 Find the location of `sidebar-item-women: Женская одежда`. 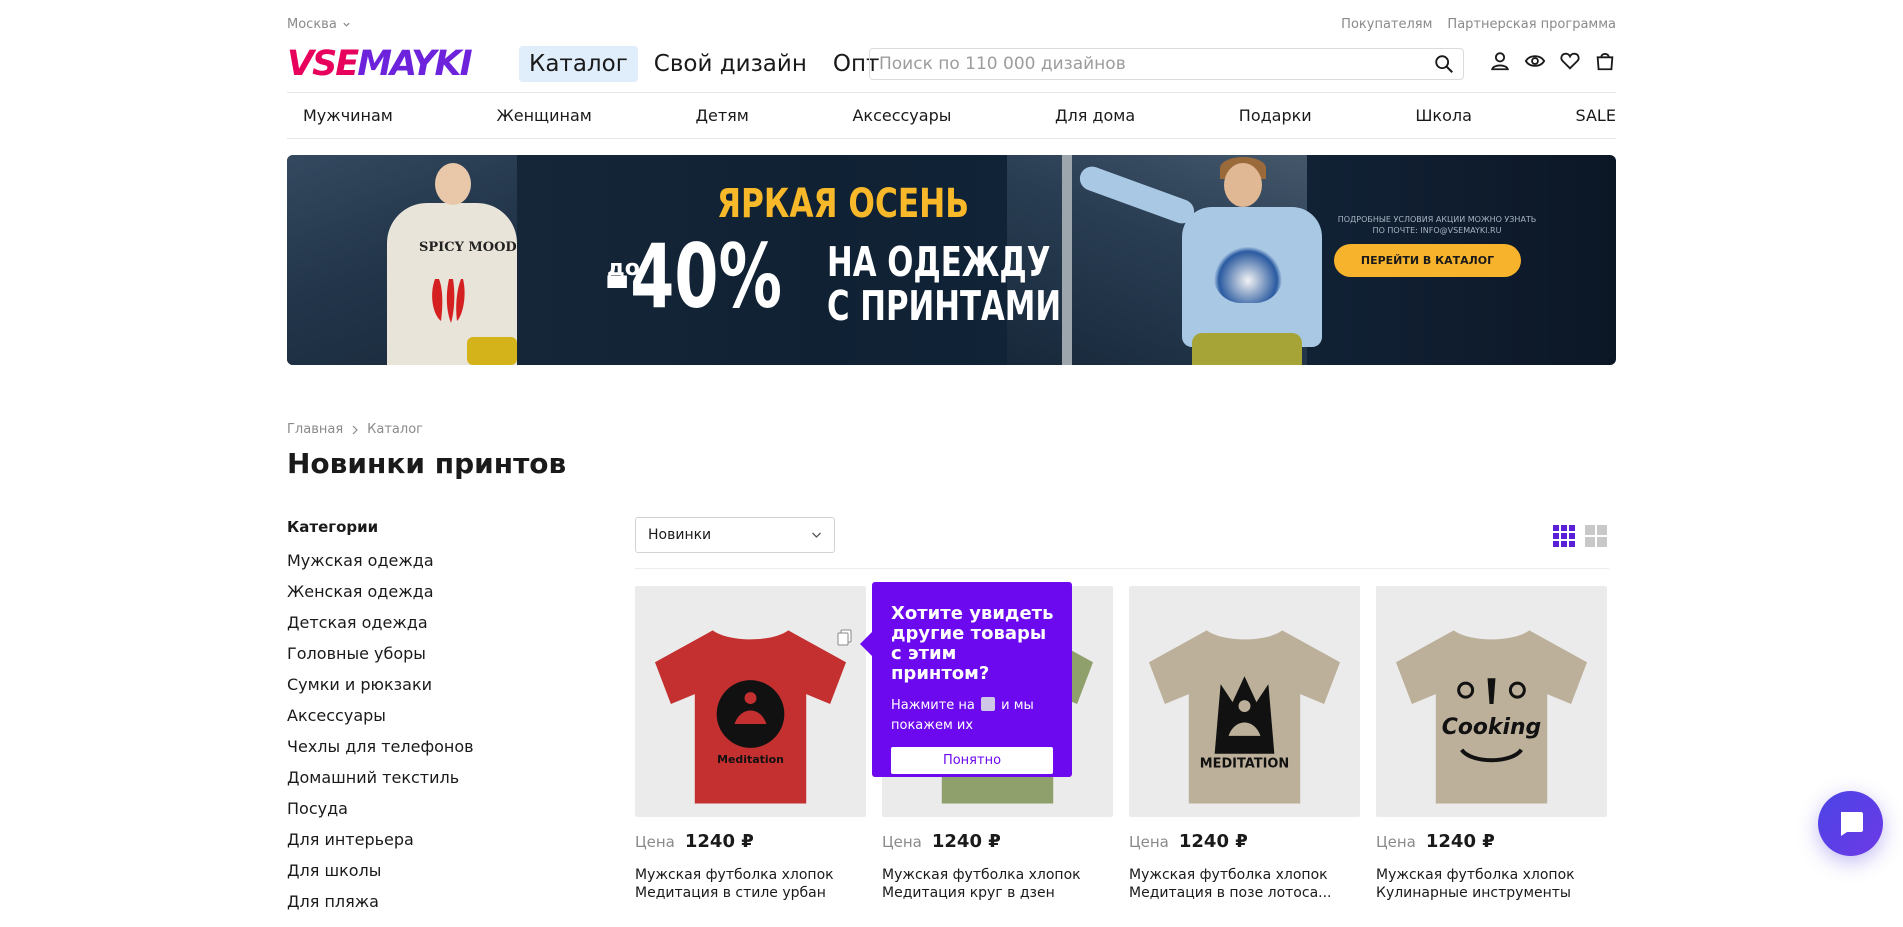

sidebar-item-women: Женская одежда is located at coordinates (437, 591).